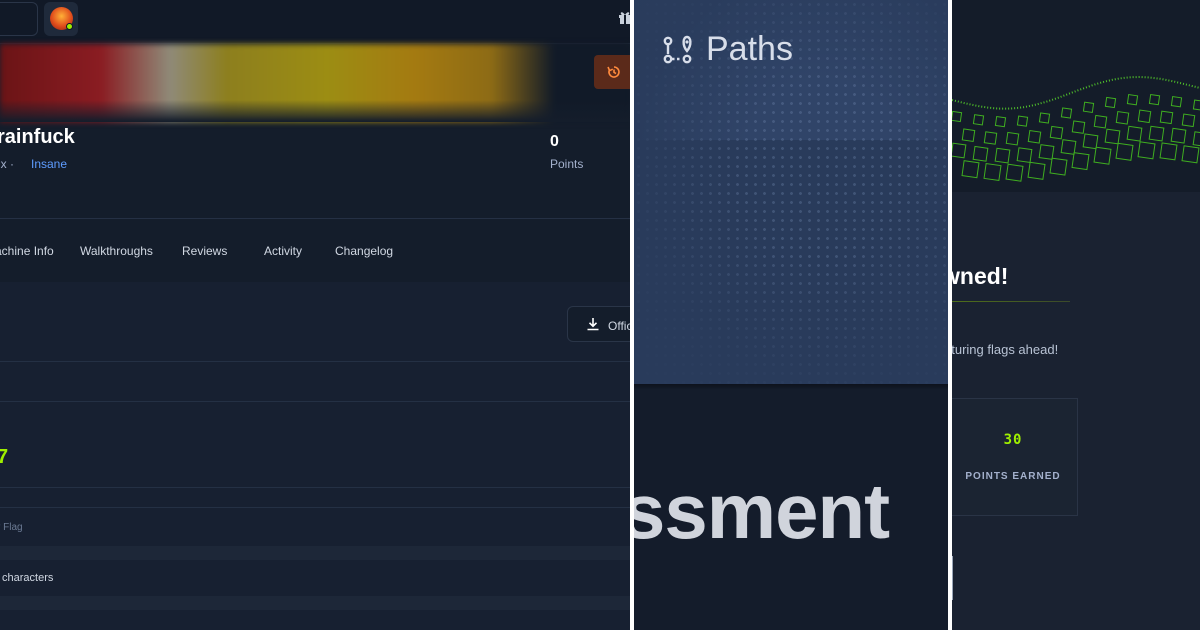 Image resolution: width=1200 pixels, height=630 pixels. Describe the element at coordinates (1011, 301) in the screenshot. I see `heading-underline` at that location.